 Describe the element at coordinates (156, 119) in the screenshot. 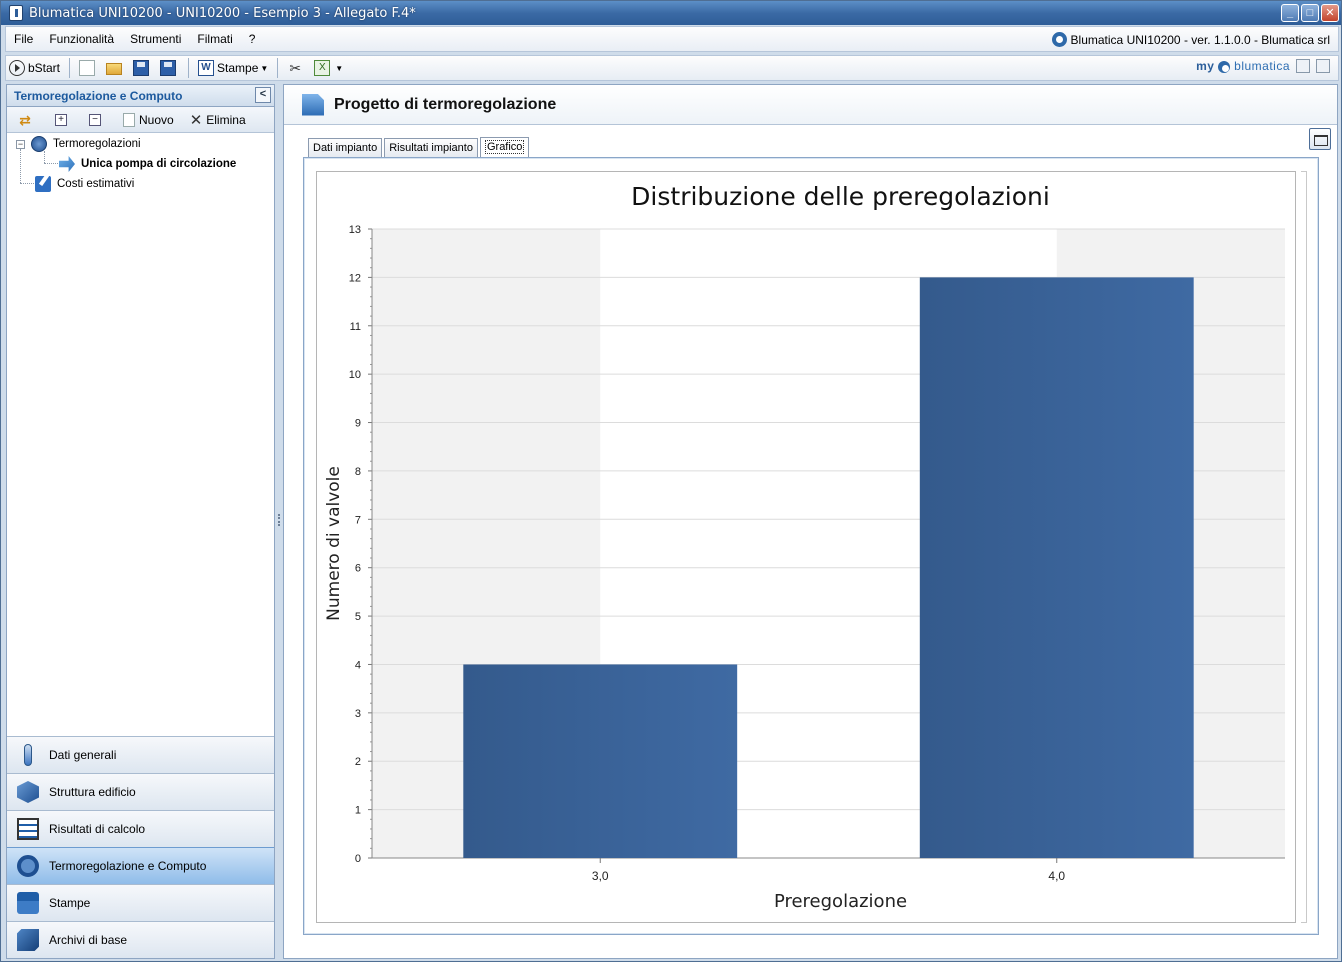

I see `new-label: Nuovo` at that location.